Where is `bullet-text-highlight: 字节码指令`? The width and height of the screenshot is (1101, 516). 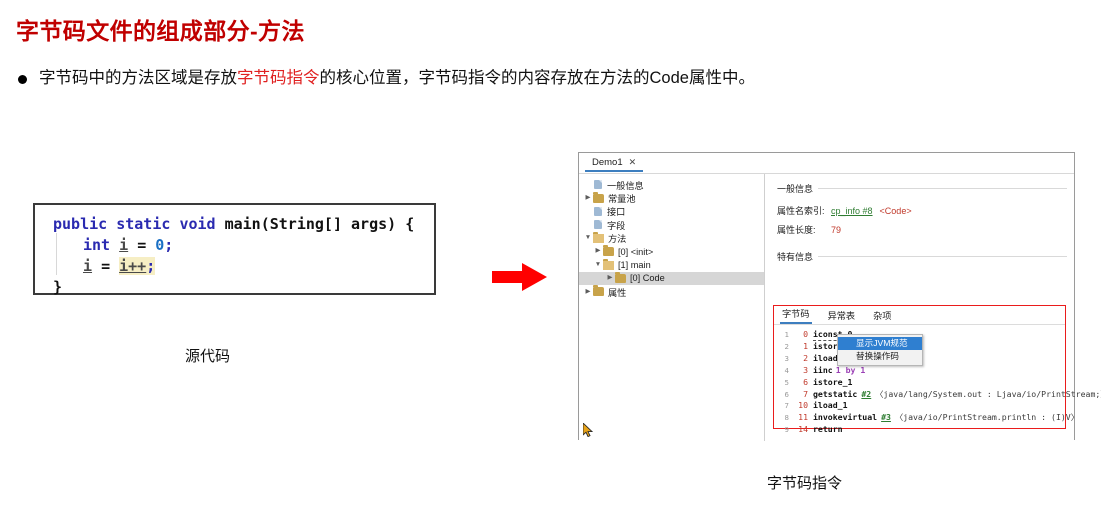
bullet-text-highlight: 字节码指令 is located at coordinates (278, 78).